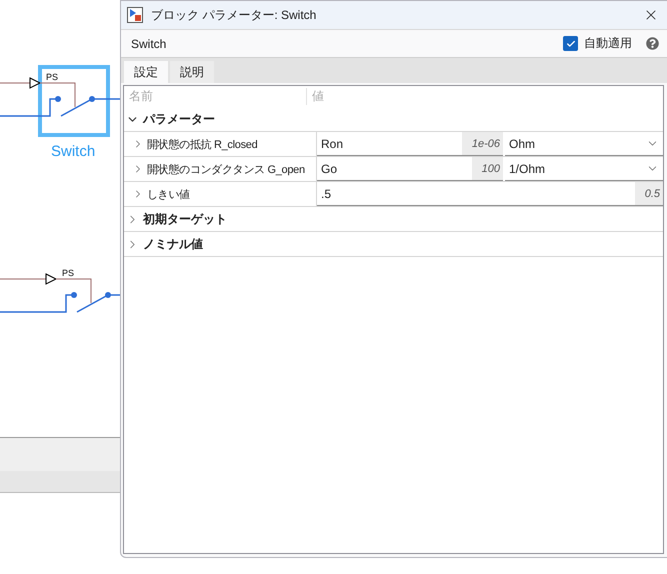 This screenshot has width=667, height=574. Describe the element at coordinates (648, 193) in the screenshot. I see `default-value: 0.5` at that location.